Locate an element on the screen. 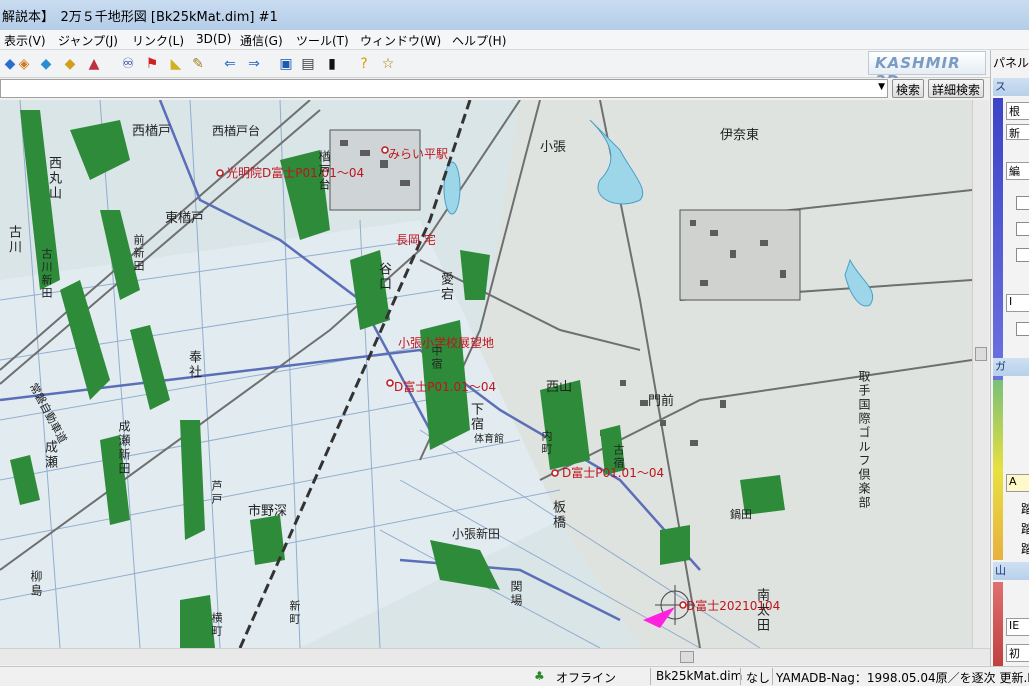  place-label: 愛宕 is located at coordinates (445, 287).